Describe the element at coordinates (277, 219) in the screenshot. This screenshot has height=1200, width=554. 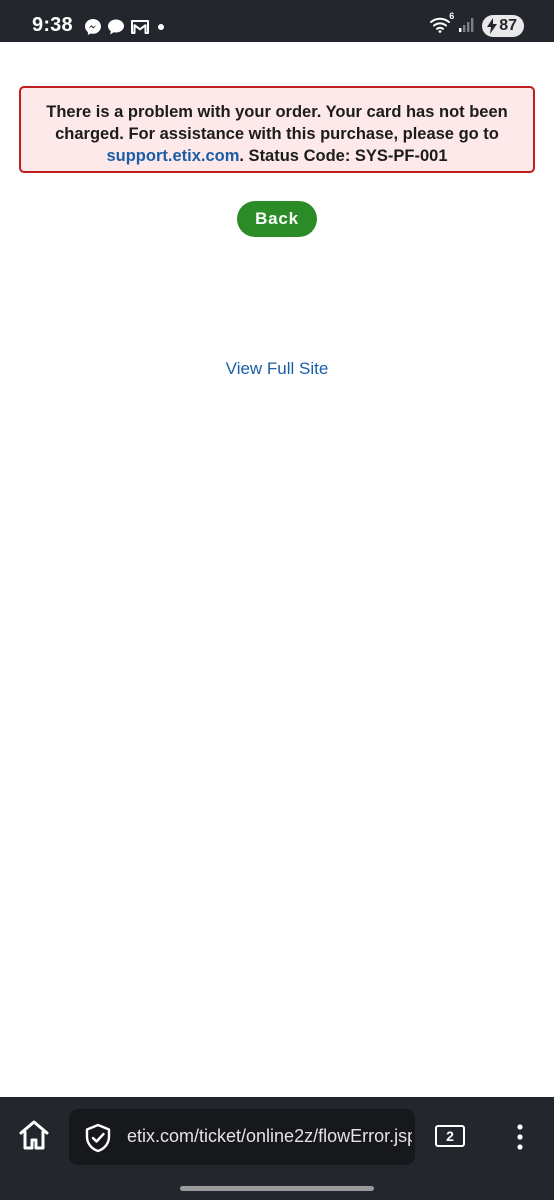
I see `back-button: Back` at that location.